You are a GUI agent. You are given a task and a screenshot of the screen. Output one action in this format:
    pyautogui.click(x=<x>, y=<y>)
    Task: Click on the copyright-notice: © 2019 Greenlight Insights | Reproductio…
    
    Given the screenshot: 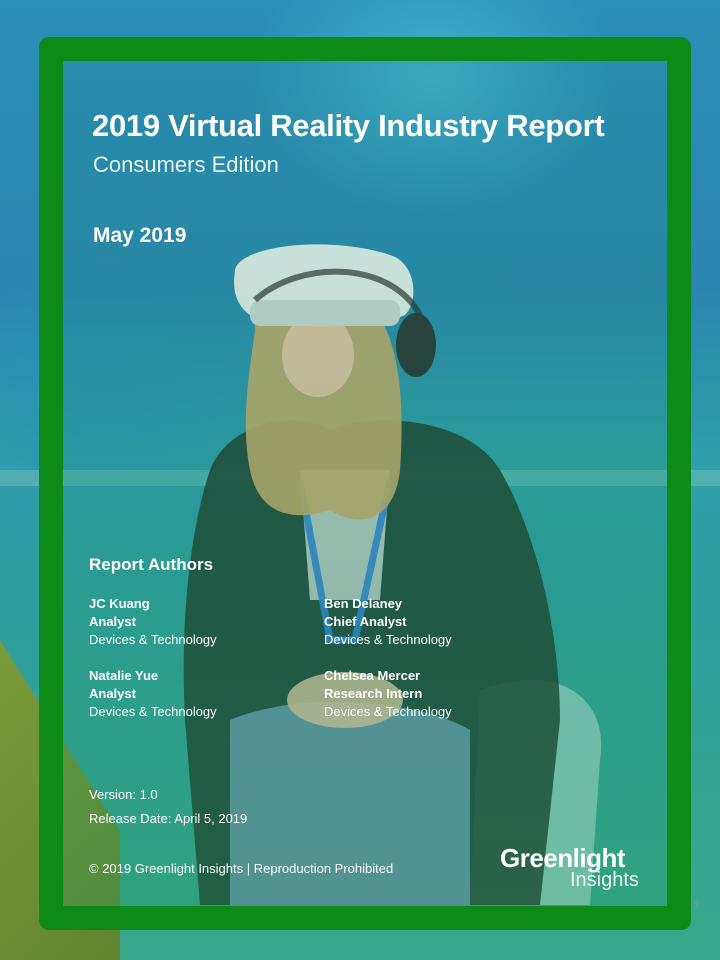 What is the action you would take?
    pyautogui.click(x=241, y=868)
    